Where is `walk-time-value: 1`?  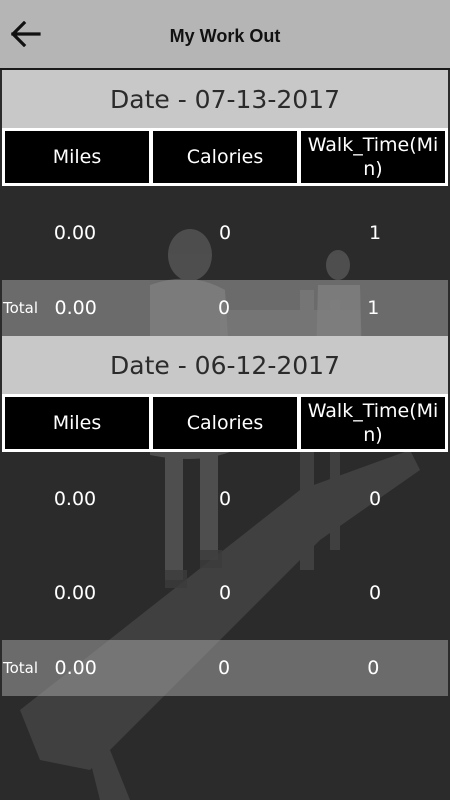
walk-time-value: 1 is located at coordinates (375, 233).